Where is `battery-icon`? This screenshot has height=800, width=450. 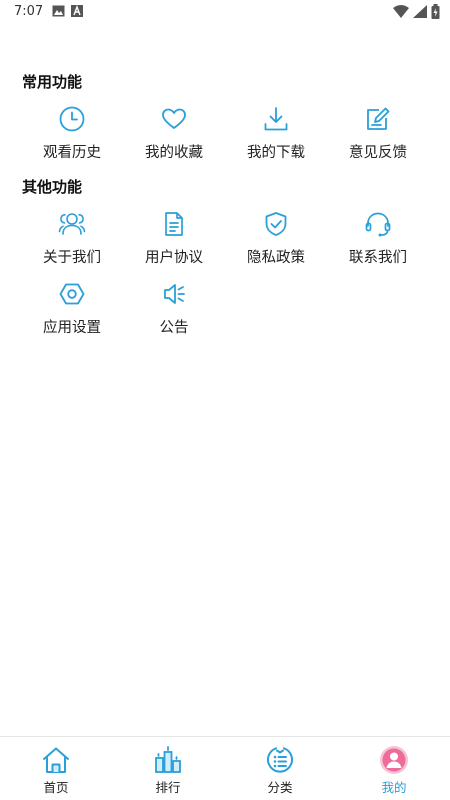
battery-icon is located at coordinates (435, 11).